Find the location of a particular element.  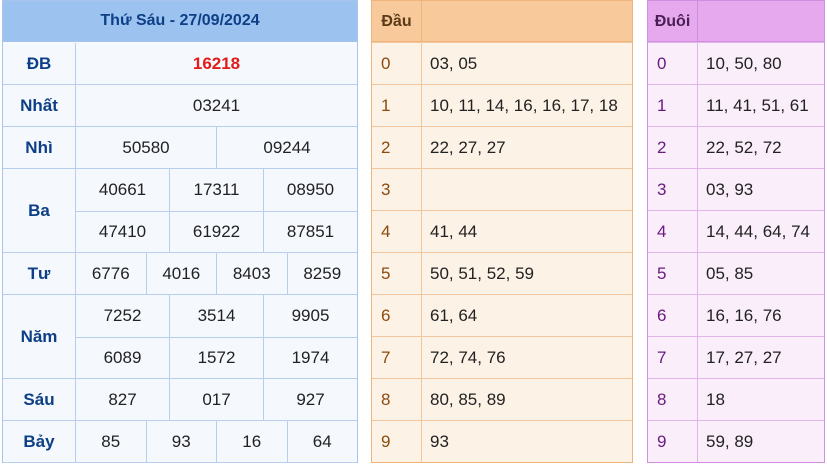

prize-line: 03241 is located at coordinates (216, 105).